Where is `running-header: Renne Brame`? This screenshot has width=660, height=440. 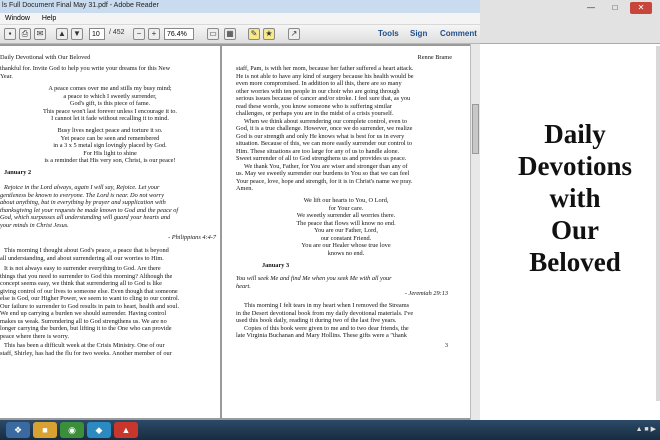
running-header: Renne Brame is located at coordinates (434, 57).